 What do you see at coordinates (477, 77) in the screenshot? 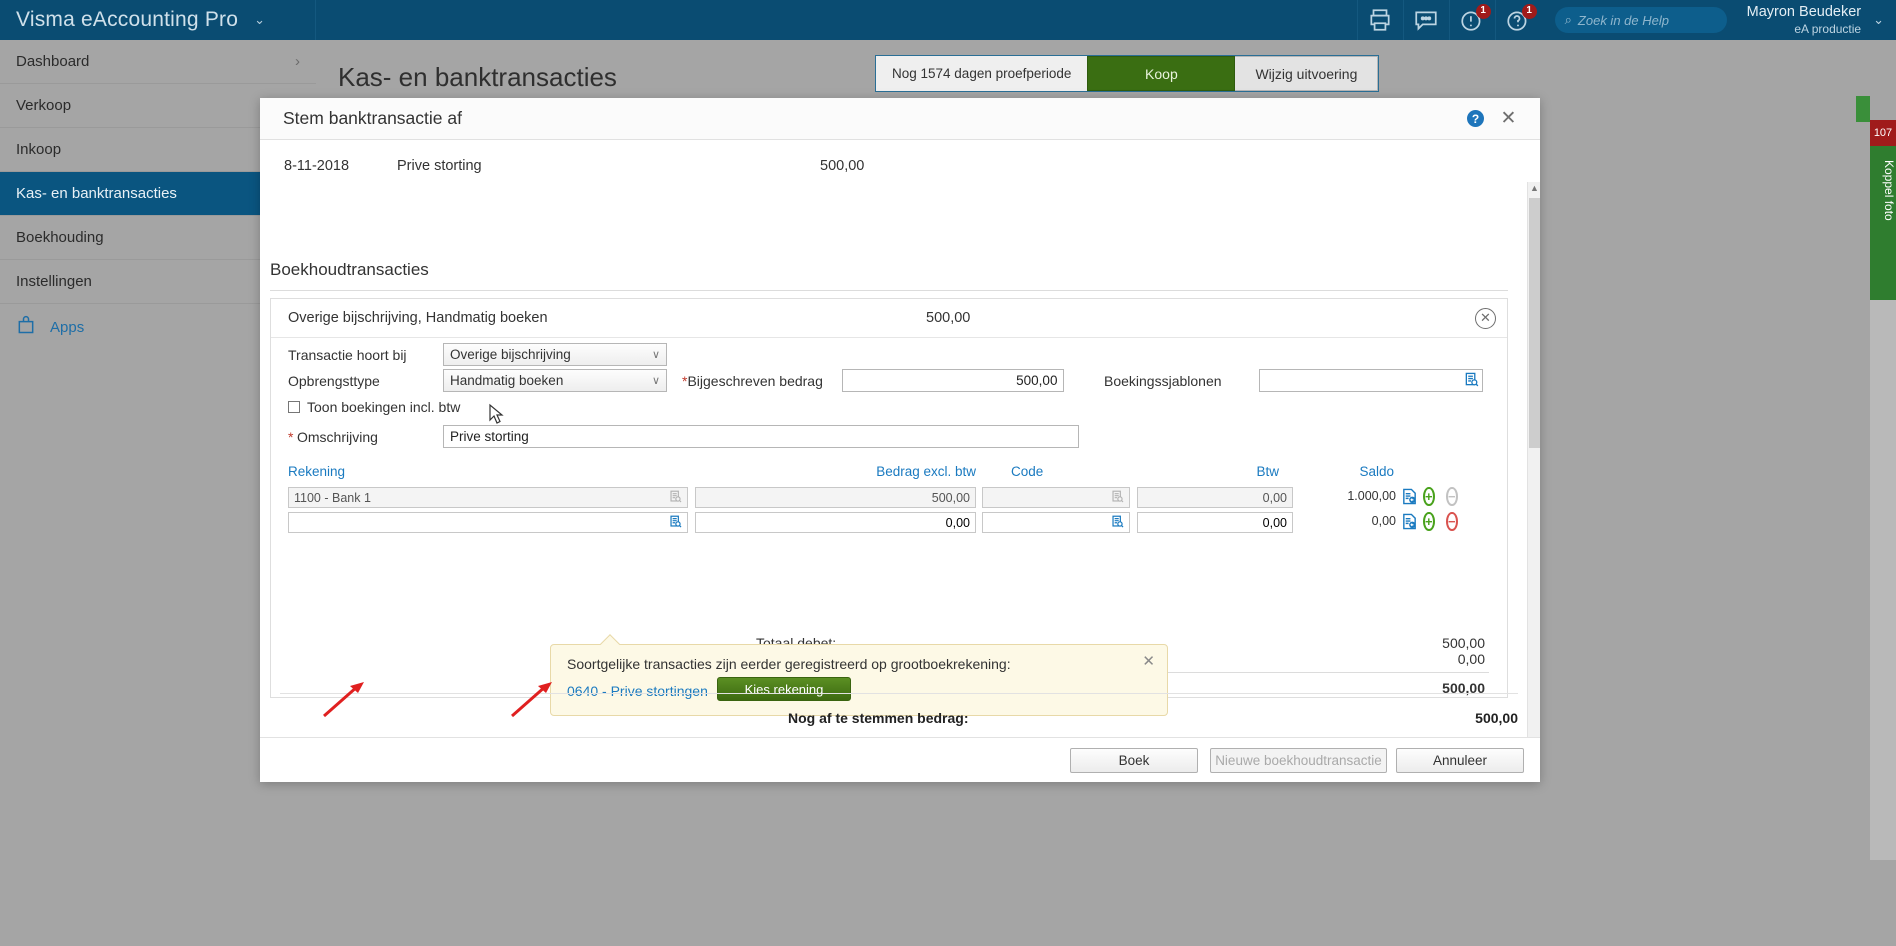
I see `page-title: Kas- en banktransacties` at bounding box center [477, 77].